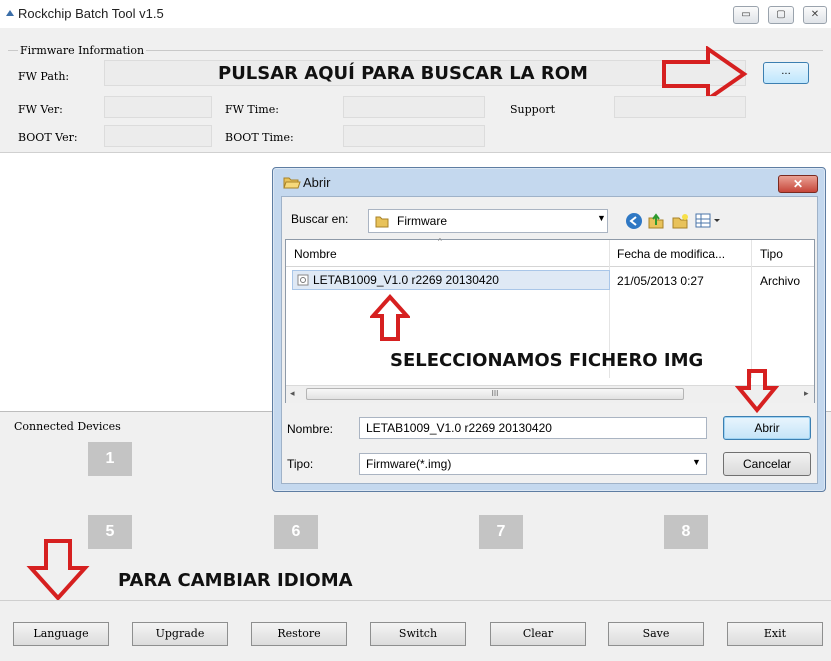 Image resolution: width=831 pixels, height=661 pixels. I want to click on scroll-thumb: III, so click(495, 394).